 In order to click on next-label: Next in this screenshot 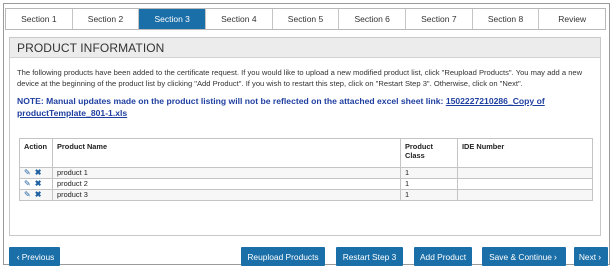, I will do `click(587, 256)`.